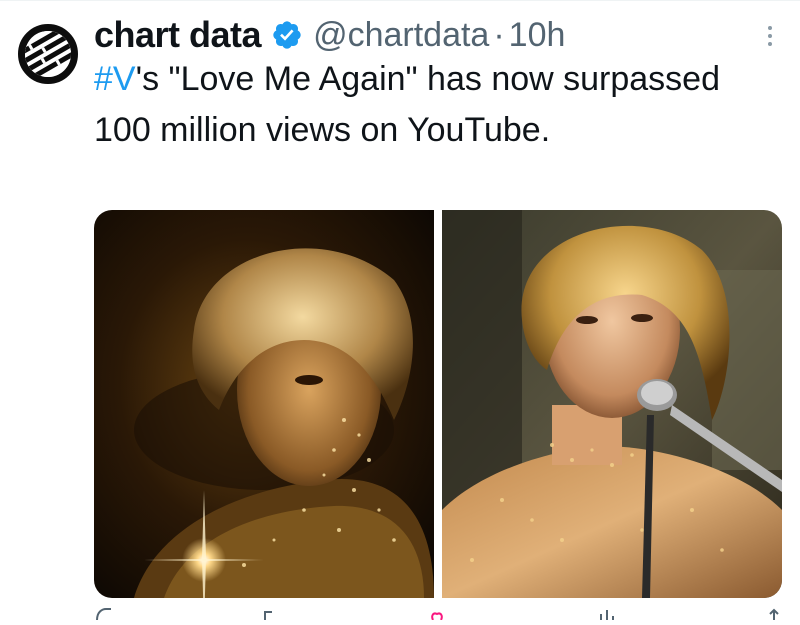  What do you see at coordinates (774, 613) in the screenshot?
I see `share-icon` at bounding box center [774, 613].